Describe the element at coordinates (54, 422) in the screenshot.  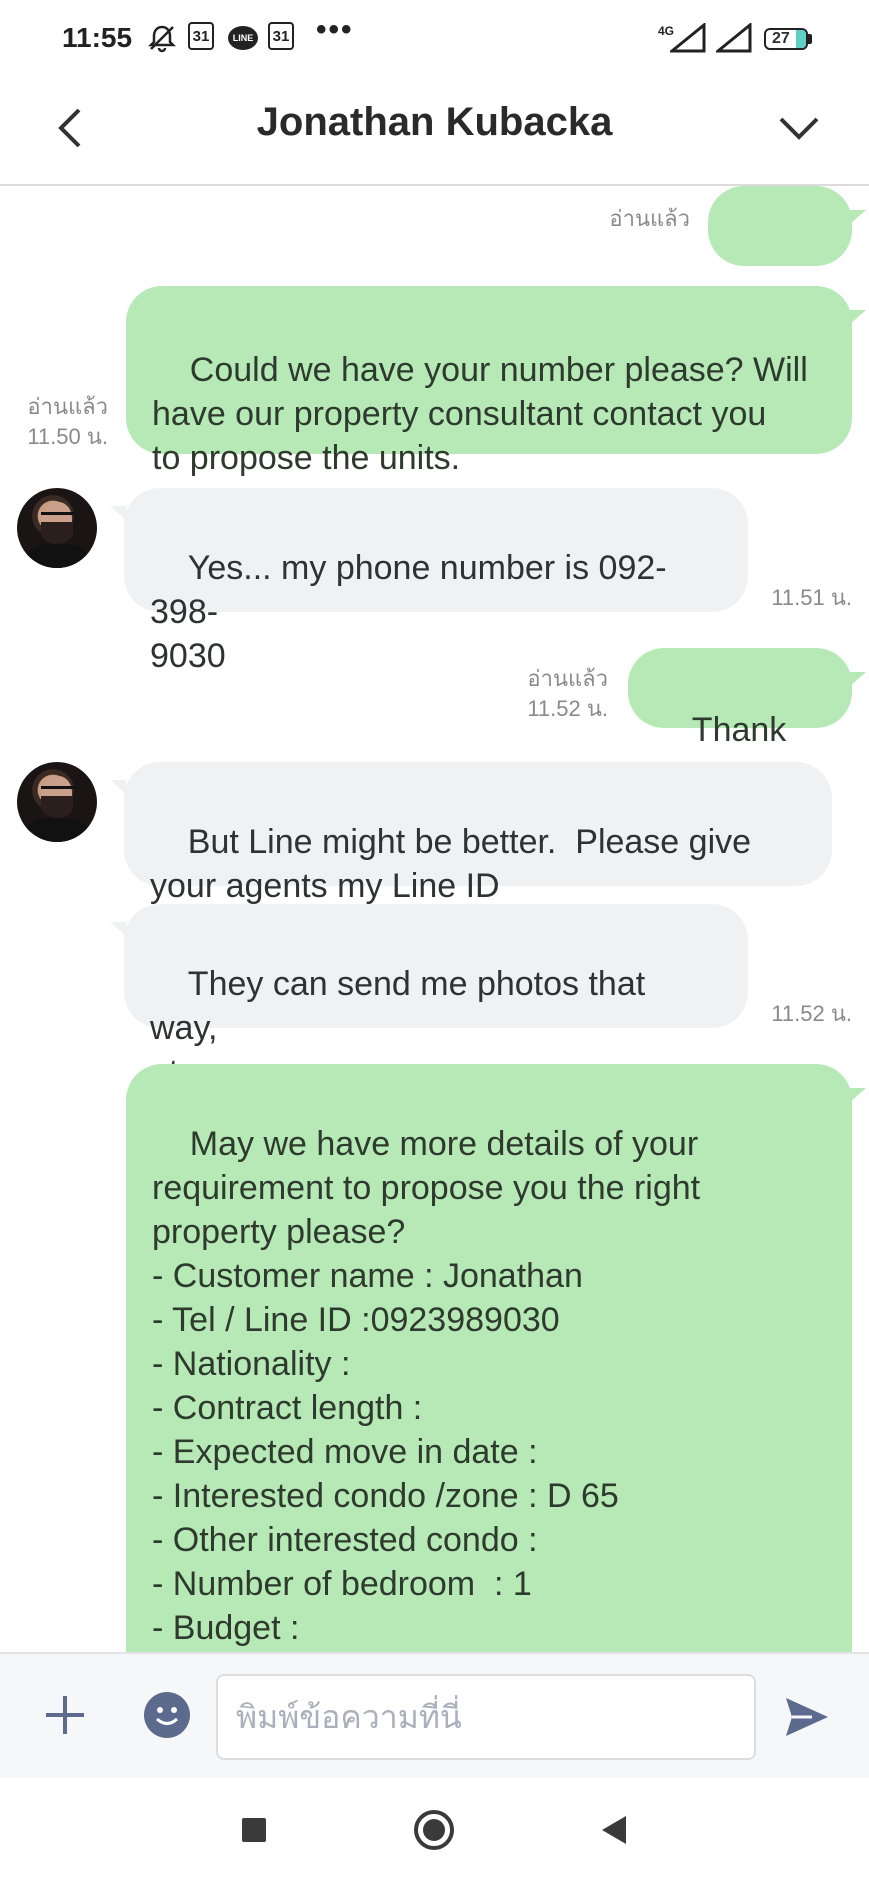
I see `message-meta: อ่านแล้ว 11.50 น.` at that location.